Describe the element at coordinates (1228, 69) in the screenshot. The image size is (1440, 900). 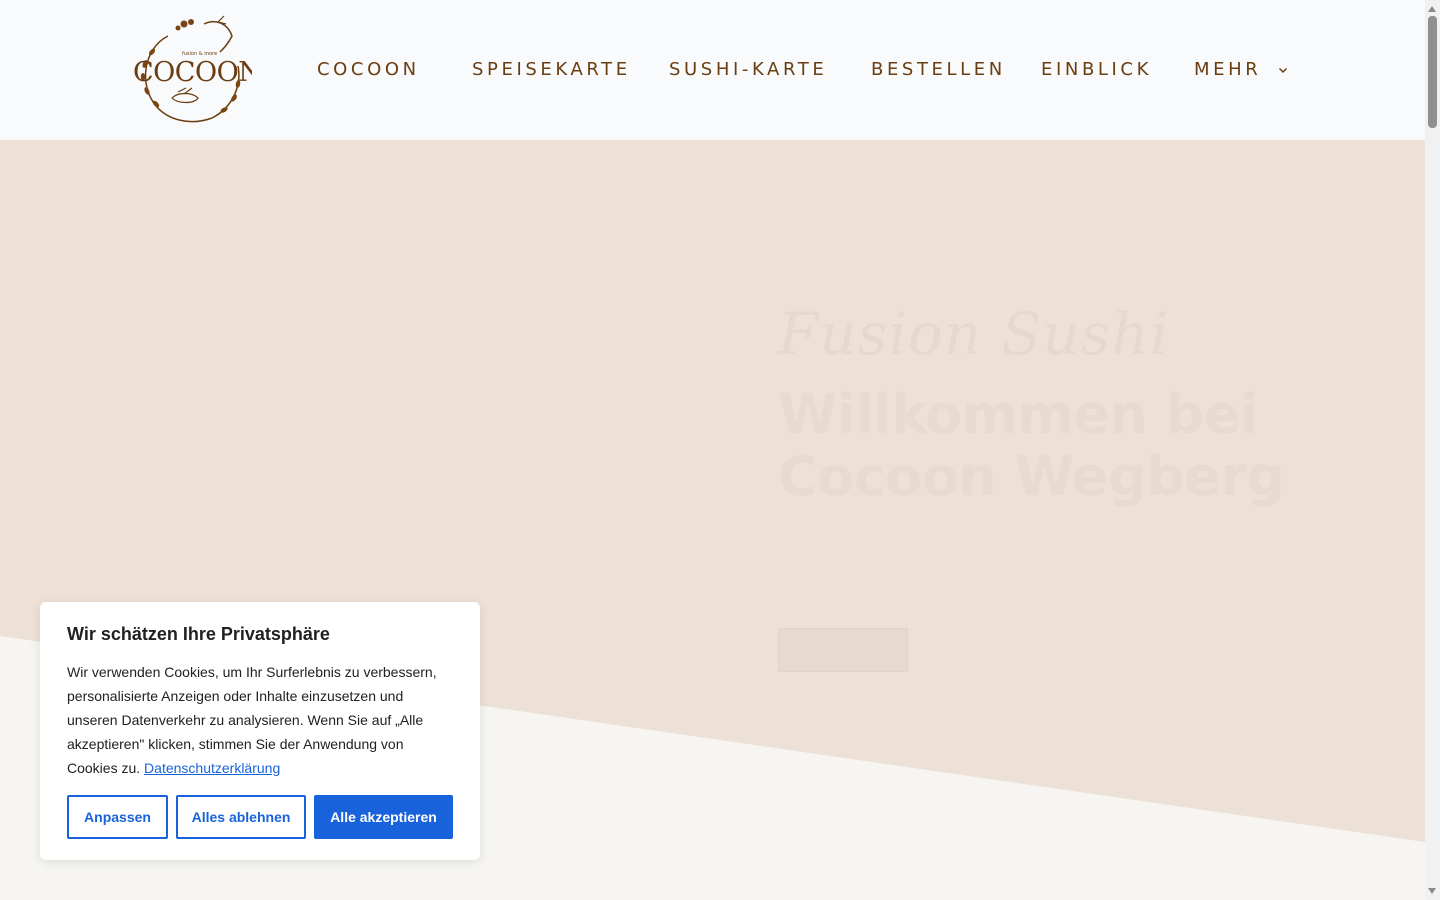
I see `nav-item-mehr-label: MEHR` at that location.